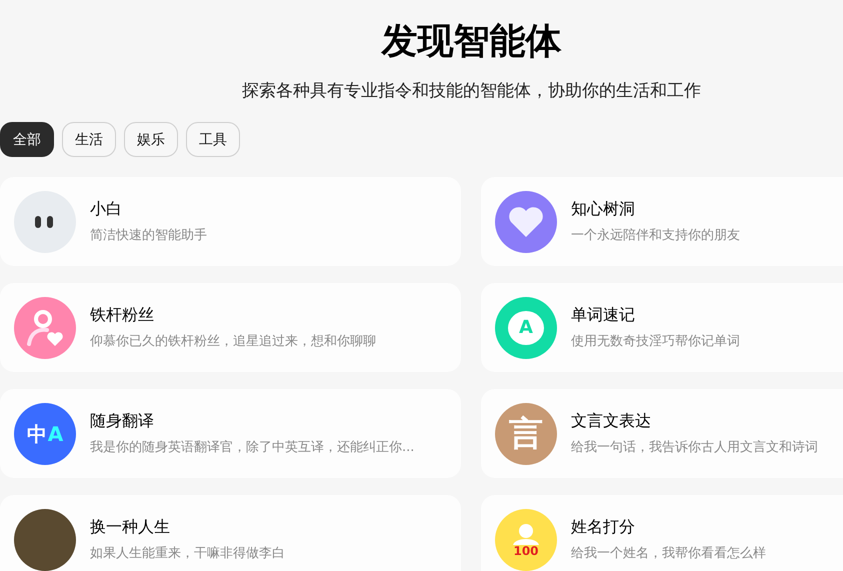  Describe the element at coordinates (526, 221) in the screenshot. I see `heart-icon` at that location.